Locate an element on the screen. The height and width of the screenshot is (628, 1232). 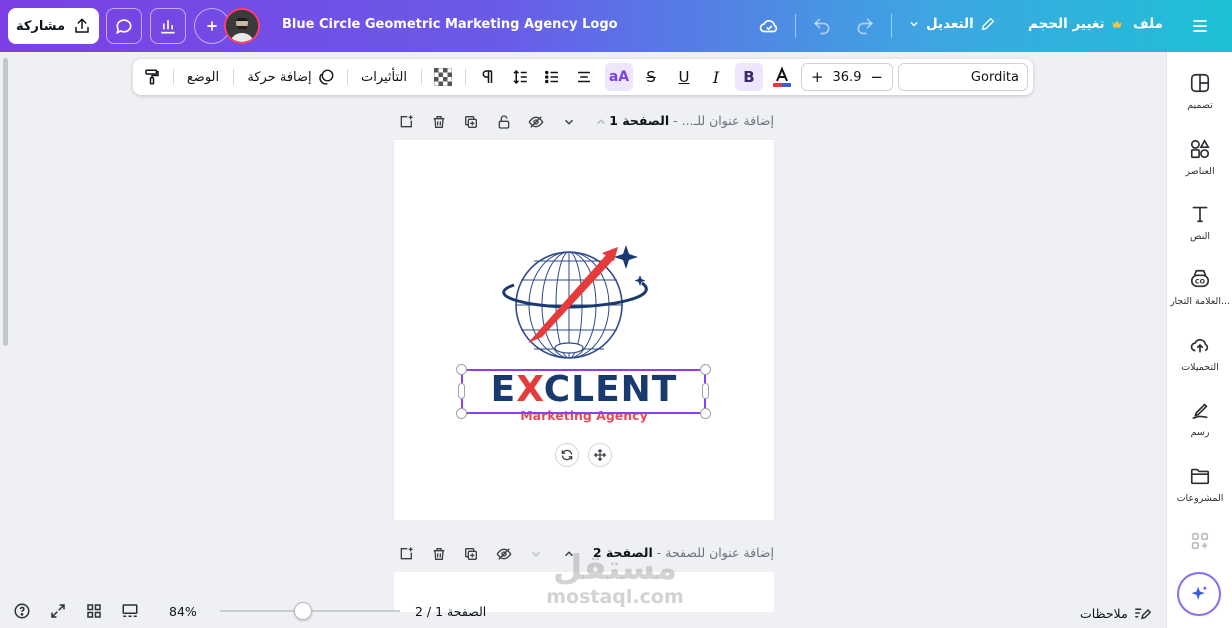
redo-button is located at coordinates (865, 26).